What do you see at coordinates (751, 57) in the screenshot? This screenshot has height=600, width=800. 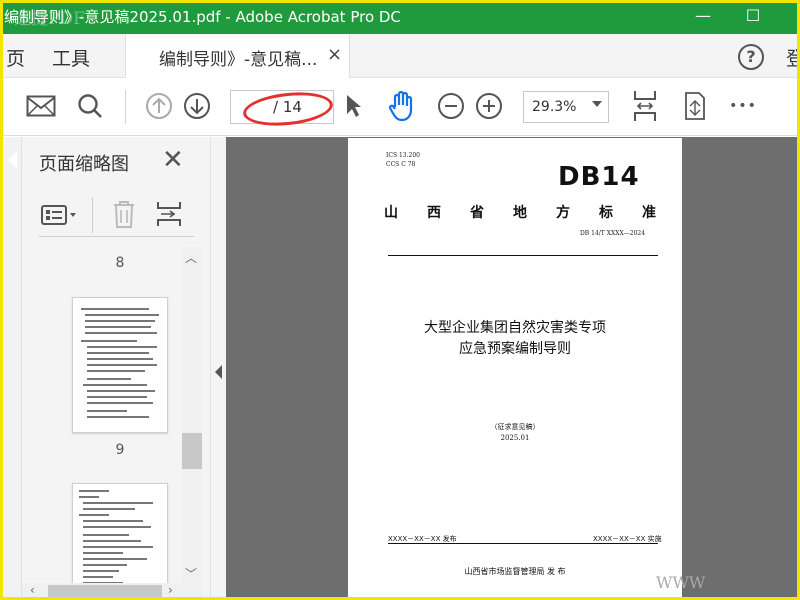 I see `help-icon: ?` at bounding box center [751, 57].